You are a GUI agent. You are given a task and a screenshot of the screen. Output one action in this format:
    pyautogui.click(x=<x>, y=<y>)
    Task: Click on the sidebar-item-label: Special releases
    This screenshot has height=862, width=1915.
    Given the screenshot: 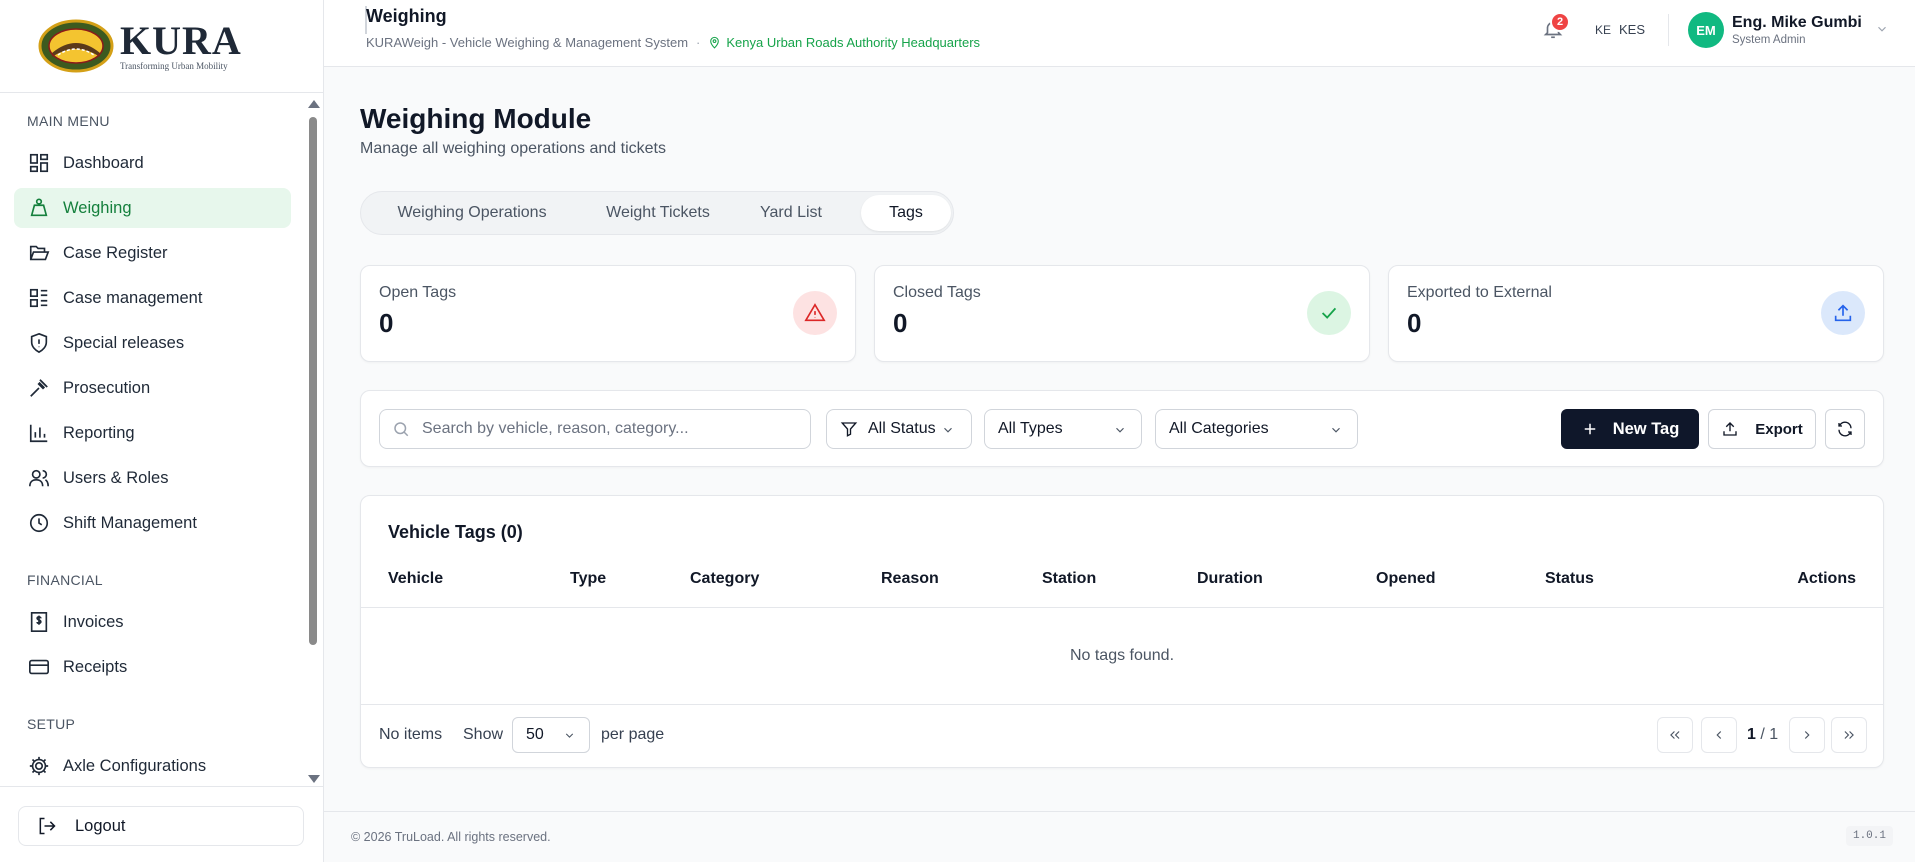 What is the action you would take?
    pyautogui.click(x=124, y=342)
    